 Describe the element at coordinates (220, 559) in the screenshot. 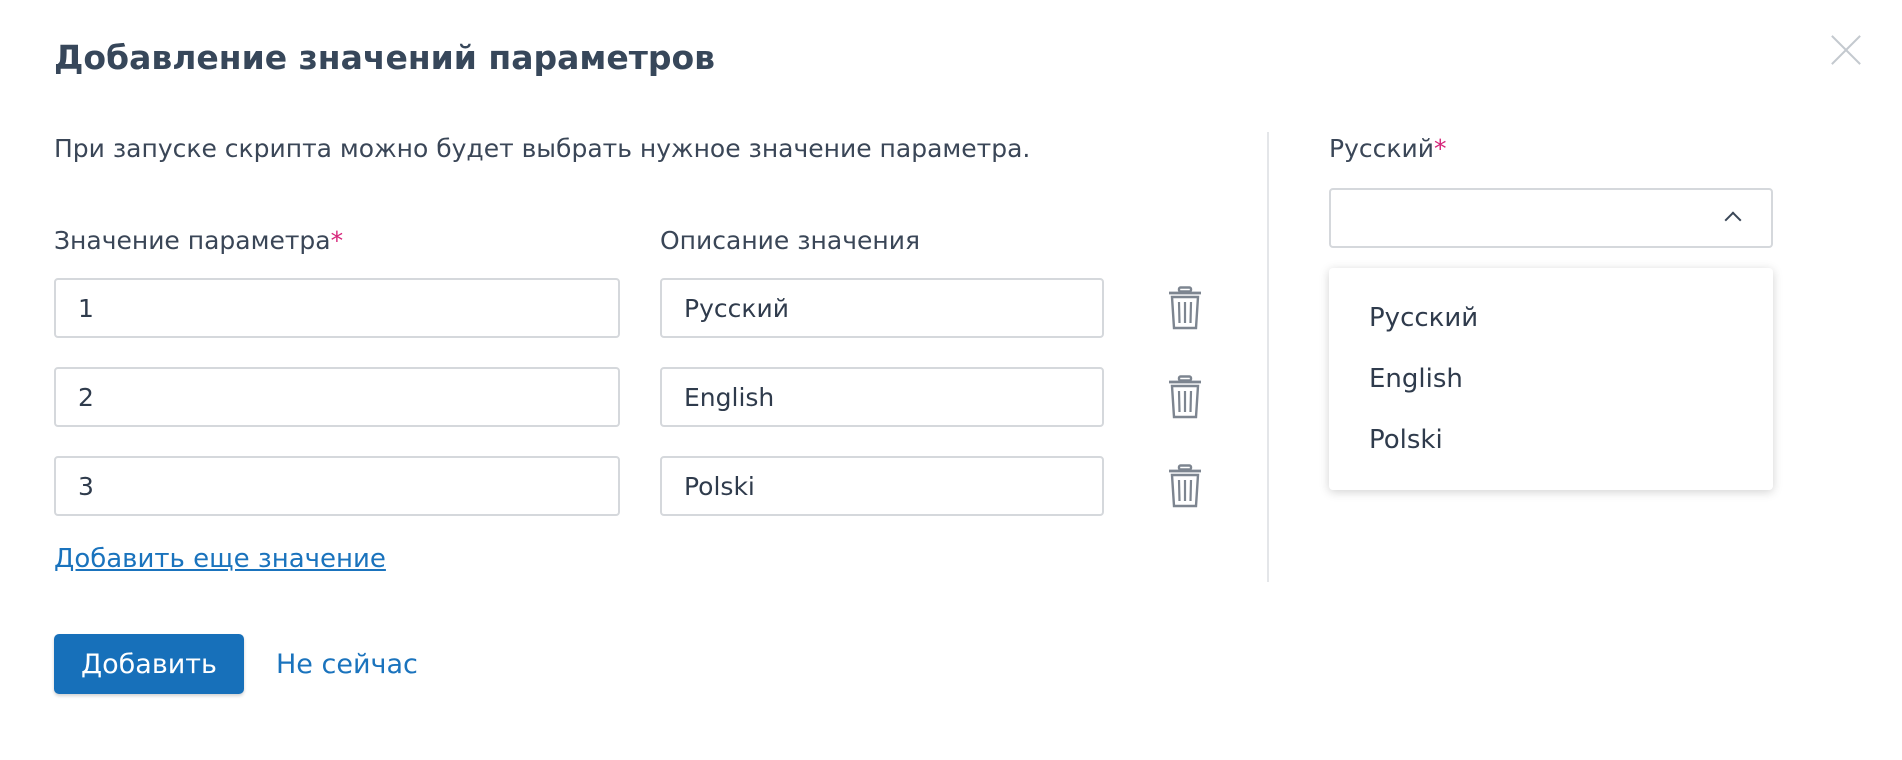

I see `add-another-value-link: Добавить еще значение` at that location.